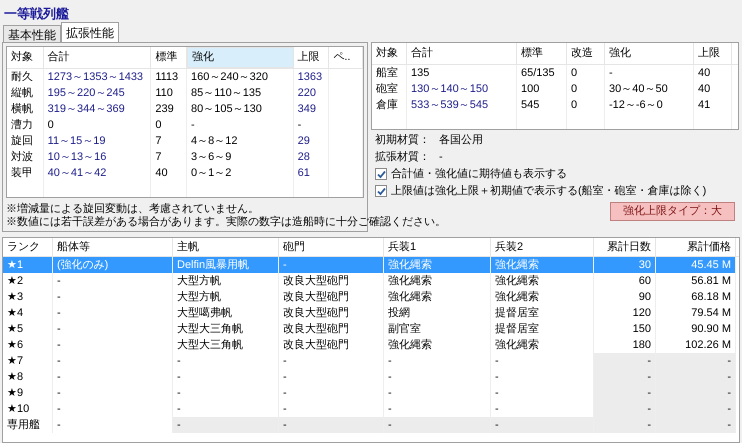  Describe the element at coordinates (166, 77) in the screenshot. I see `table-cell-text: 1113` at that location.